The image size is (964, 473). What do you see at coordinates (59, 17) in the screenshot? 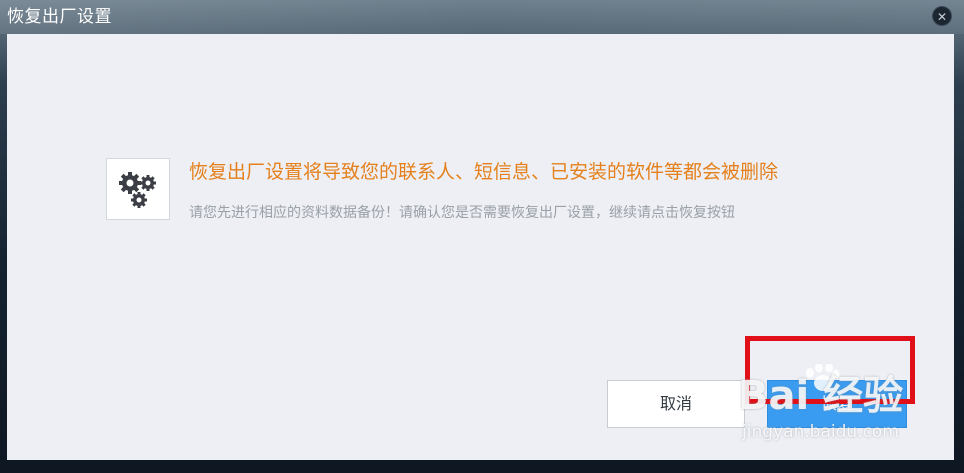
I see `window-title: 恢复出厂设置` at bounding box center [59, 17].